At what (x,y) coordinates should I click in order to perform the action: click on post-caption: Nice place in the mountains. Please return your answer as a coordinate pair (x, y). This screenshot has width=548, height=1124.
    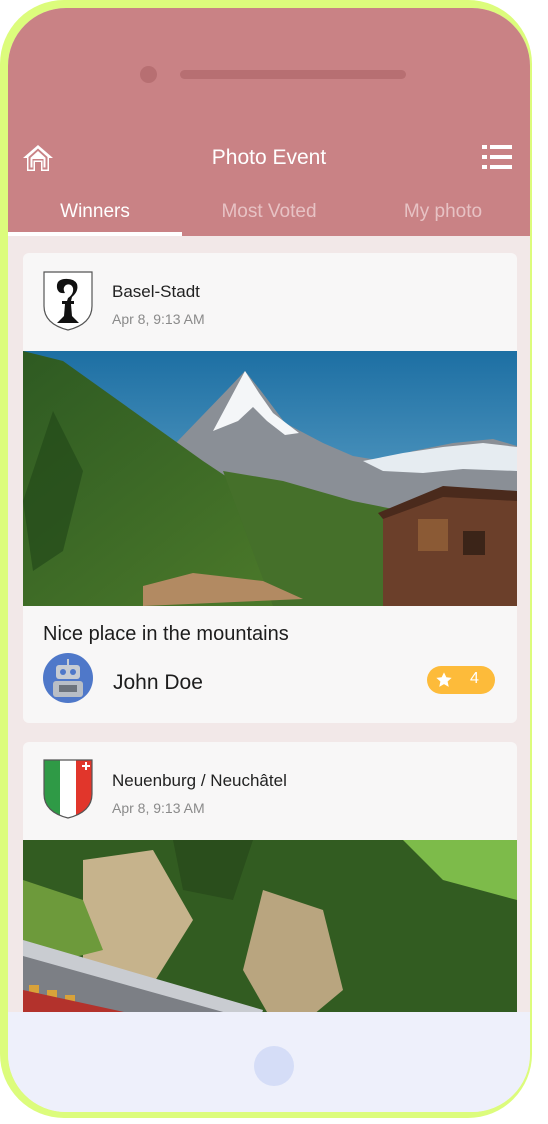
    Looking at the image, I should click on (166, 634).